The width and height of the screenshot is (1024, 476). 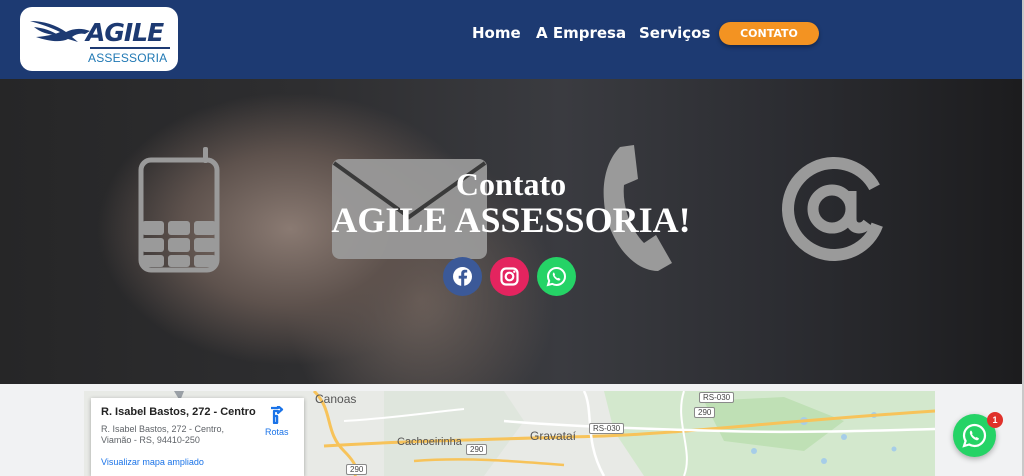 I want to click on instagram-button, so click(x=509, y=276).